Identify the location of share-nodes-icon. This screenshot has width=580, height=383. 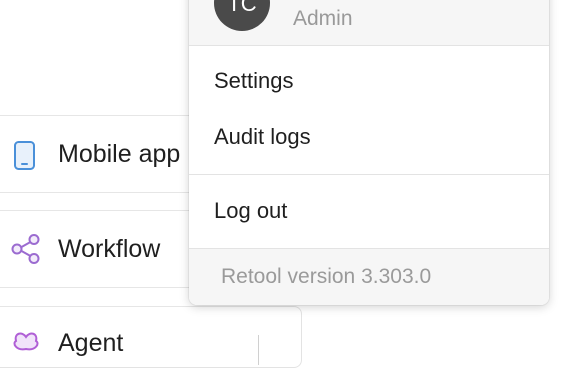
(25, 248).